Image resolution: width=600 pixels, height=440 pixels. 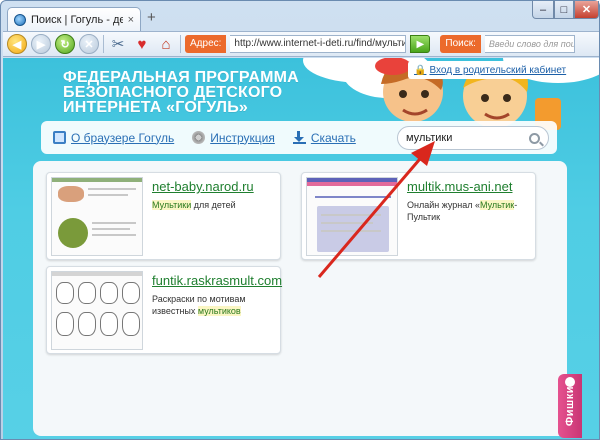 I want to click on maximize-button: □, so click(x=564, y=10).